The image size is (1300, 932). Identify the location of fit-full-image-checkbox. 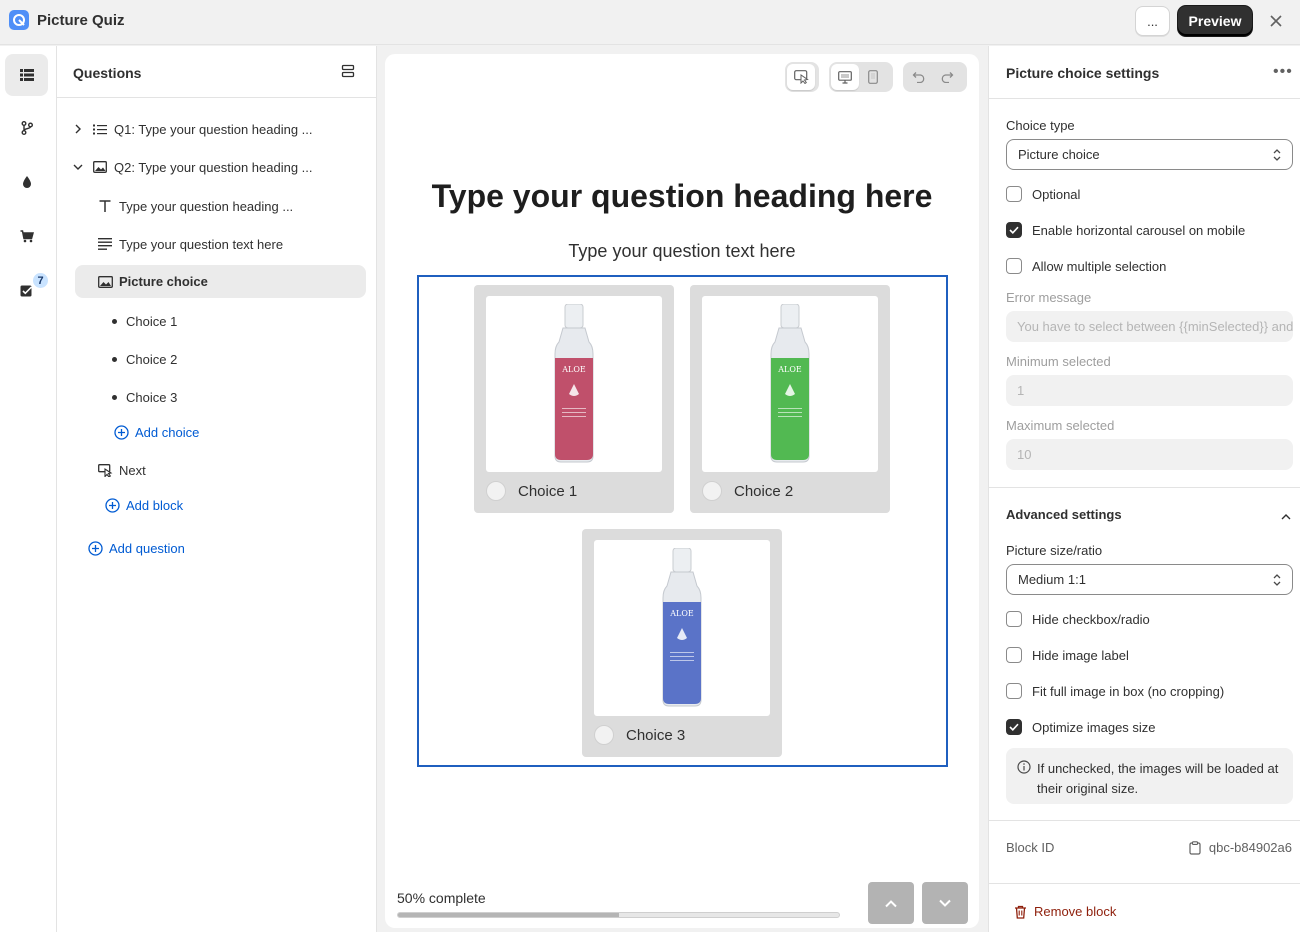
(1014, 691).